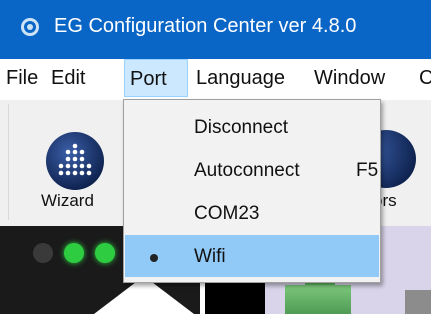 This screenshot has height=314, width=431. What do you see at coordinates (240, 78) in the screenshot?
I see `menu-language: Language` at bounding box center [240, 78].